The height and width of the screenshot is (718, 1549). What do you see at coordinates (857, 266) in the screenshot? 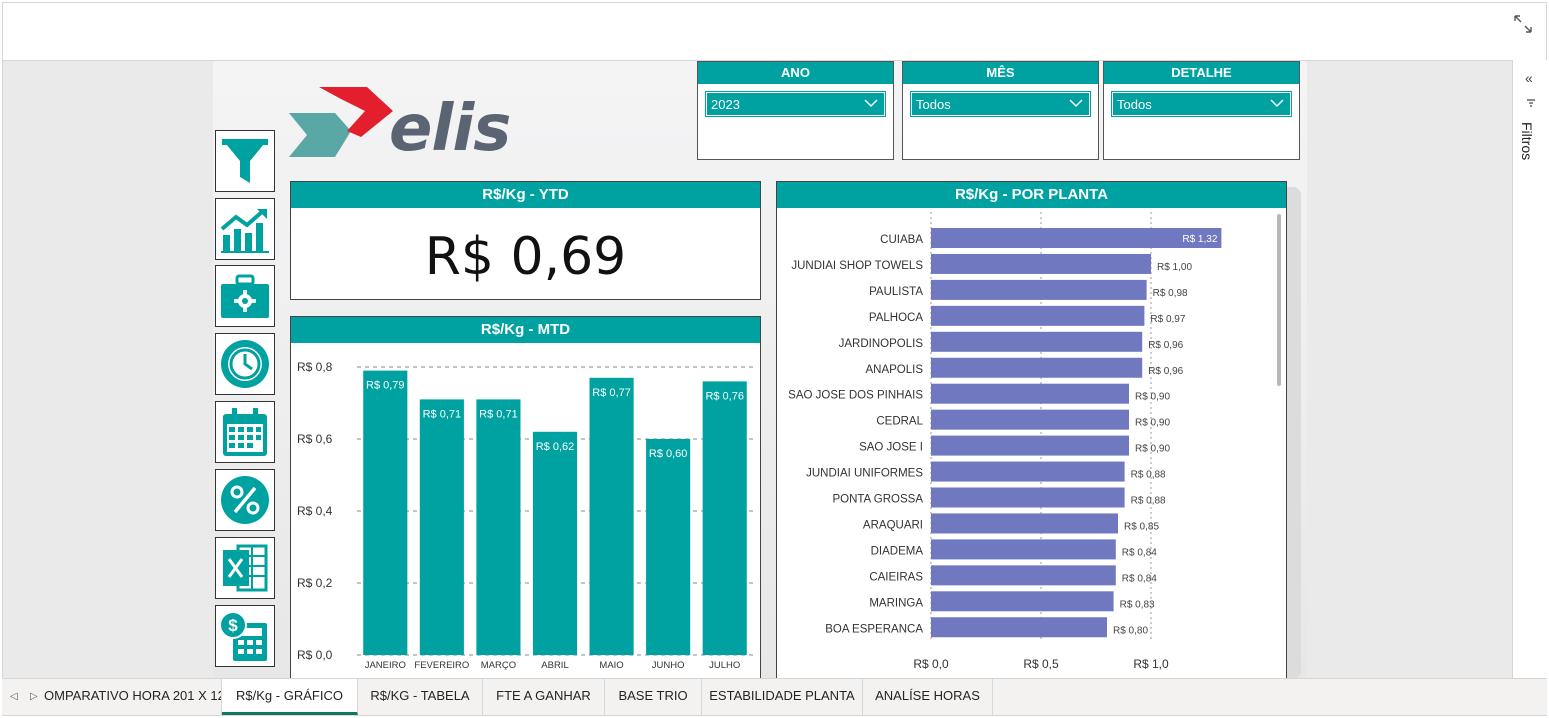
I see `category-label: JUNDIAI SHOP TOWELS` at bounding box center [857, 266].